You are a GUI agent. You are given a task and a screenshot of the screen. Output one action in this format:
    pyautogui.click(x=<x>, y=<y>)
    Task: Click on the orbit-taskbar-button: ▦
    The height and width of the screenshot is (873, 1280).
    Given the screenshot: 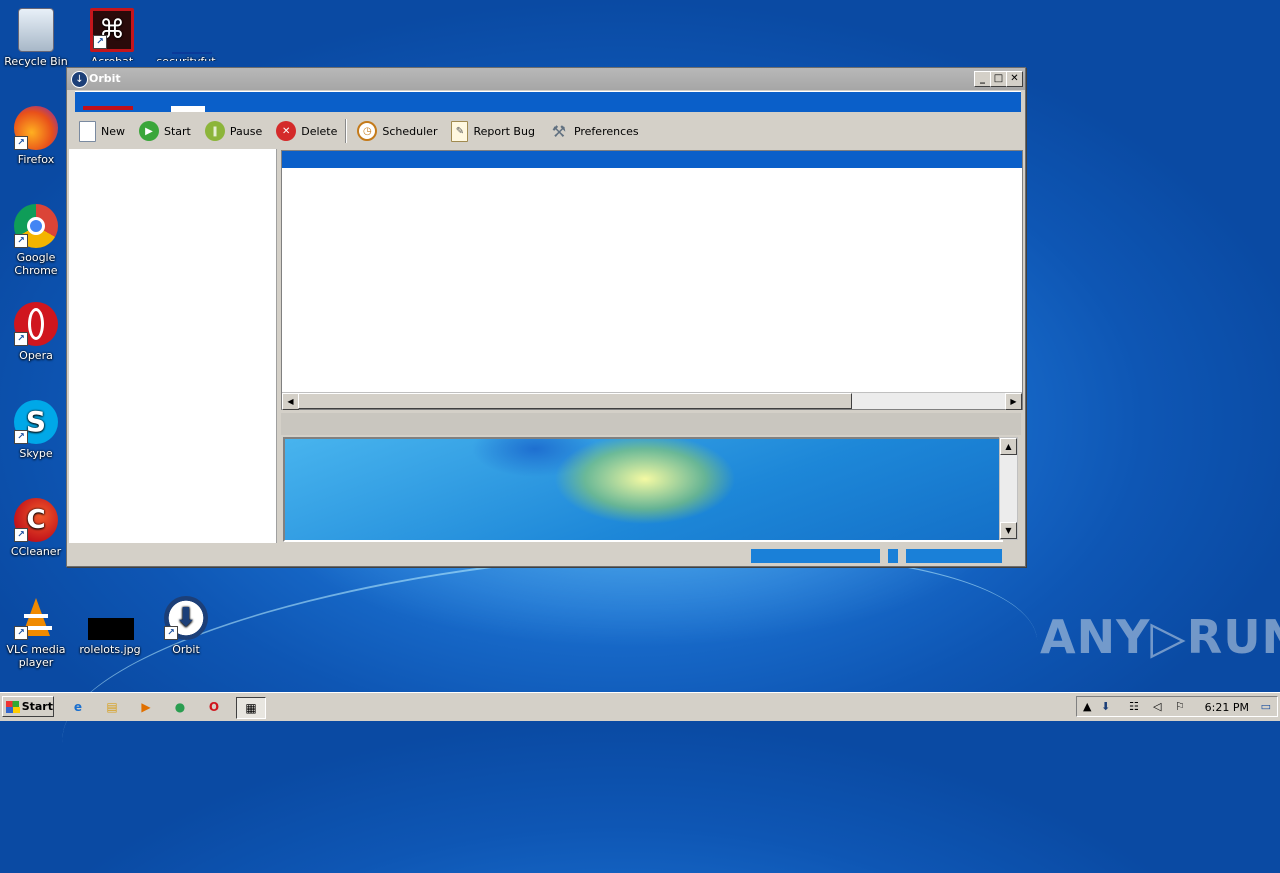 What is the action you would take?
    pyautogui.click(x=251, y=708)
    